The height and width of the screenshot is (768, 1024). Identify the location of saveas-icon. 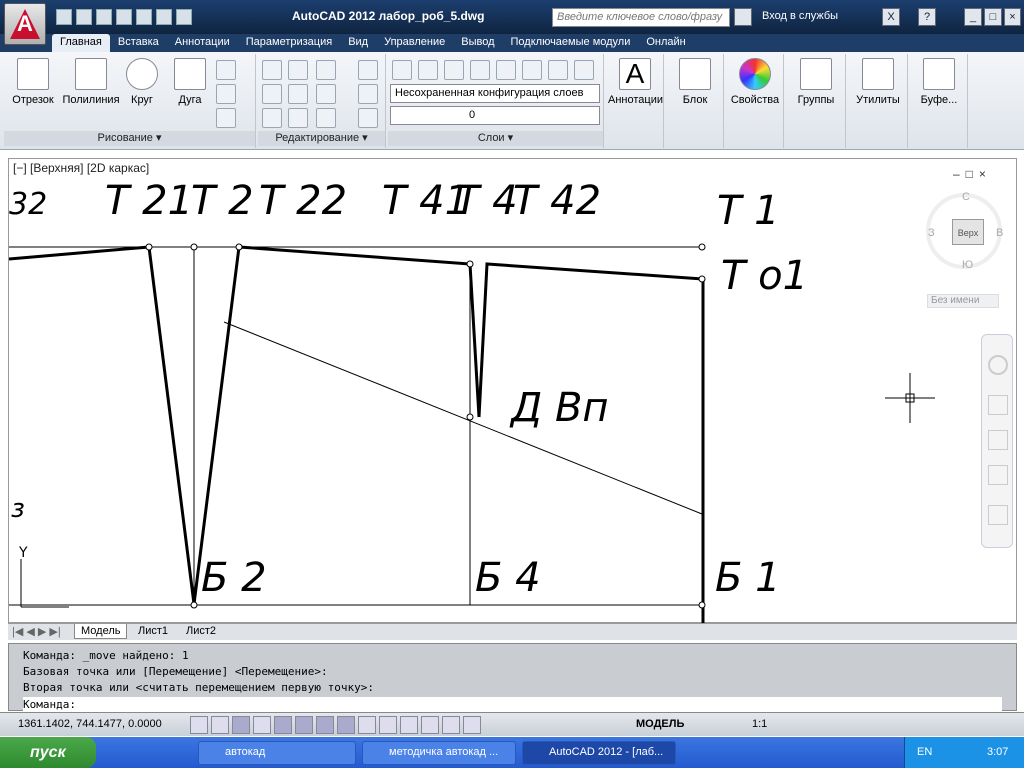
(124, 17).